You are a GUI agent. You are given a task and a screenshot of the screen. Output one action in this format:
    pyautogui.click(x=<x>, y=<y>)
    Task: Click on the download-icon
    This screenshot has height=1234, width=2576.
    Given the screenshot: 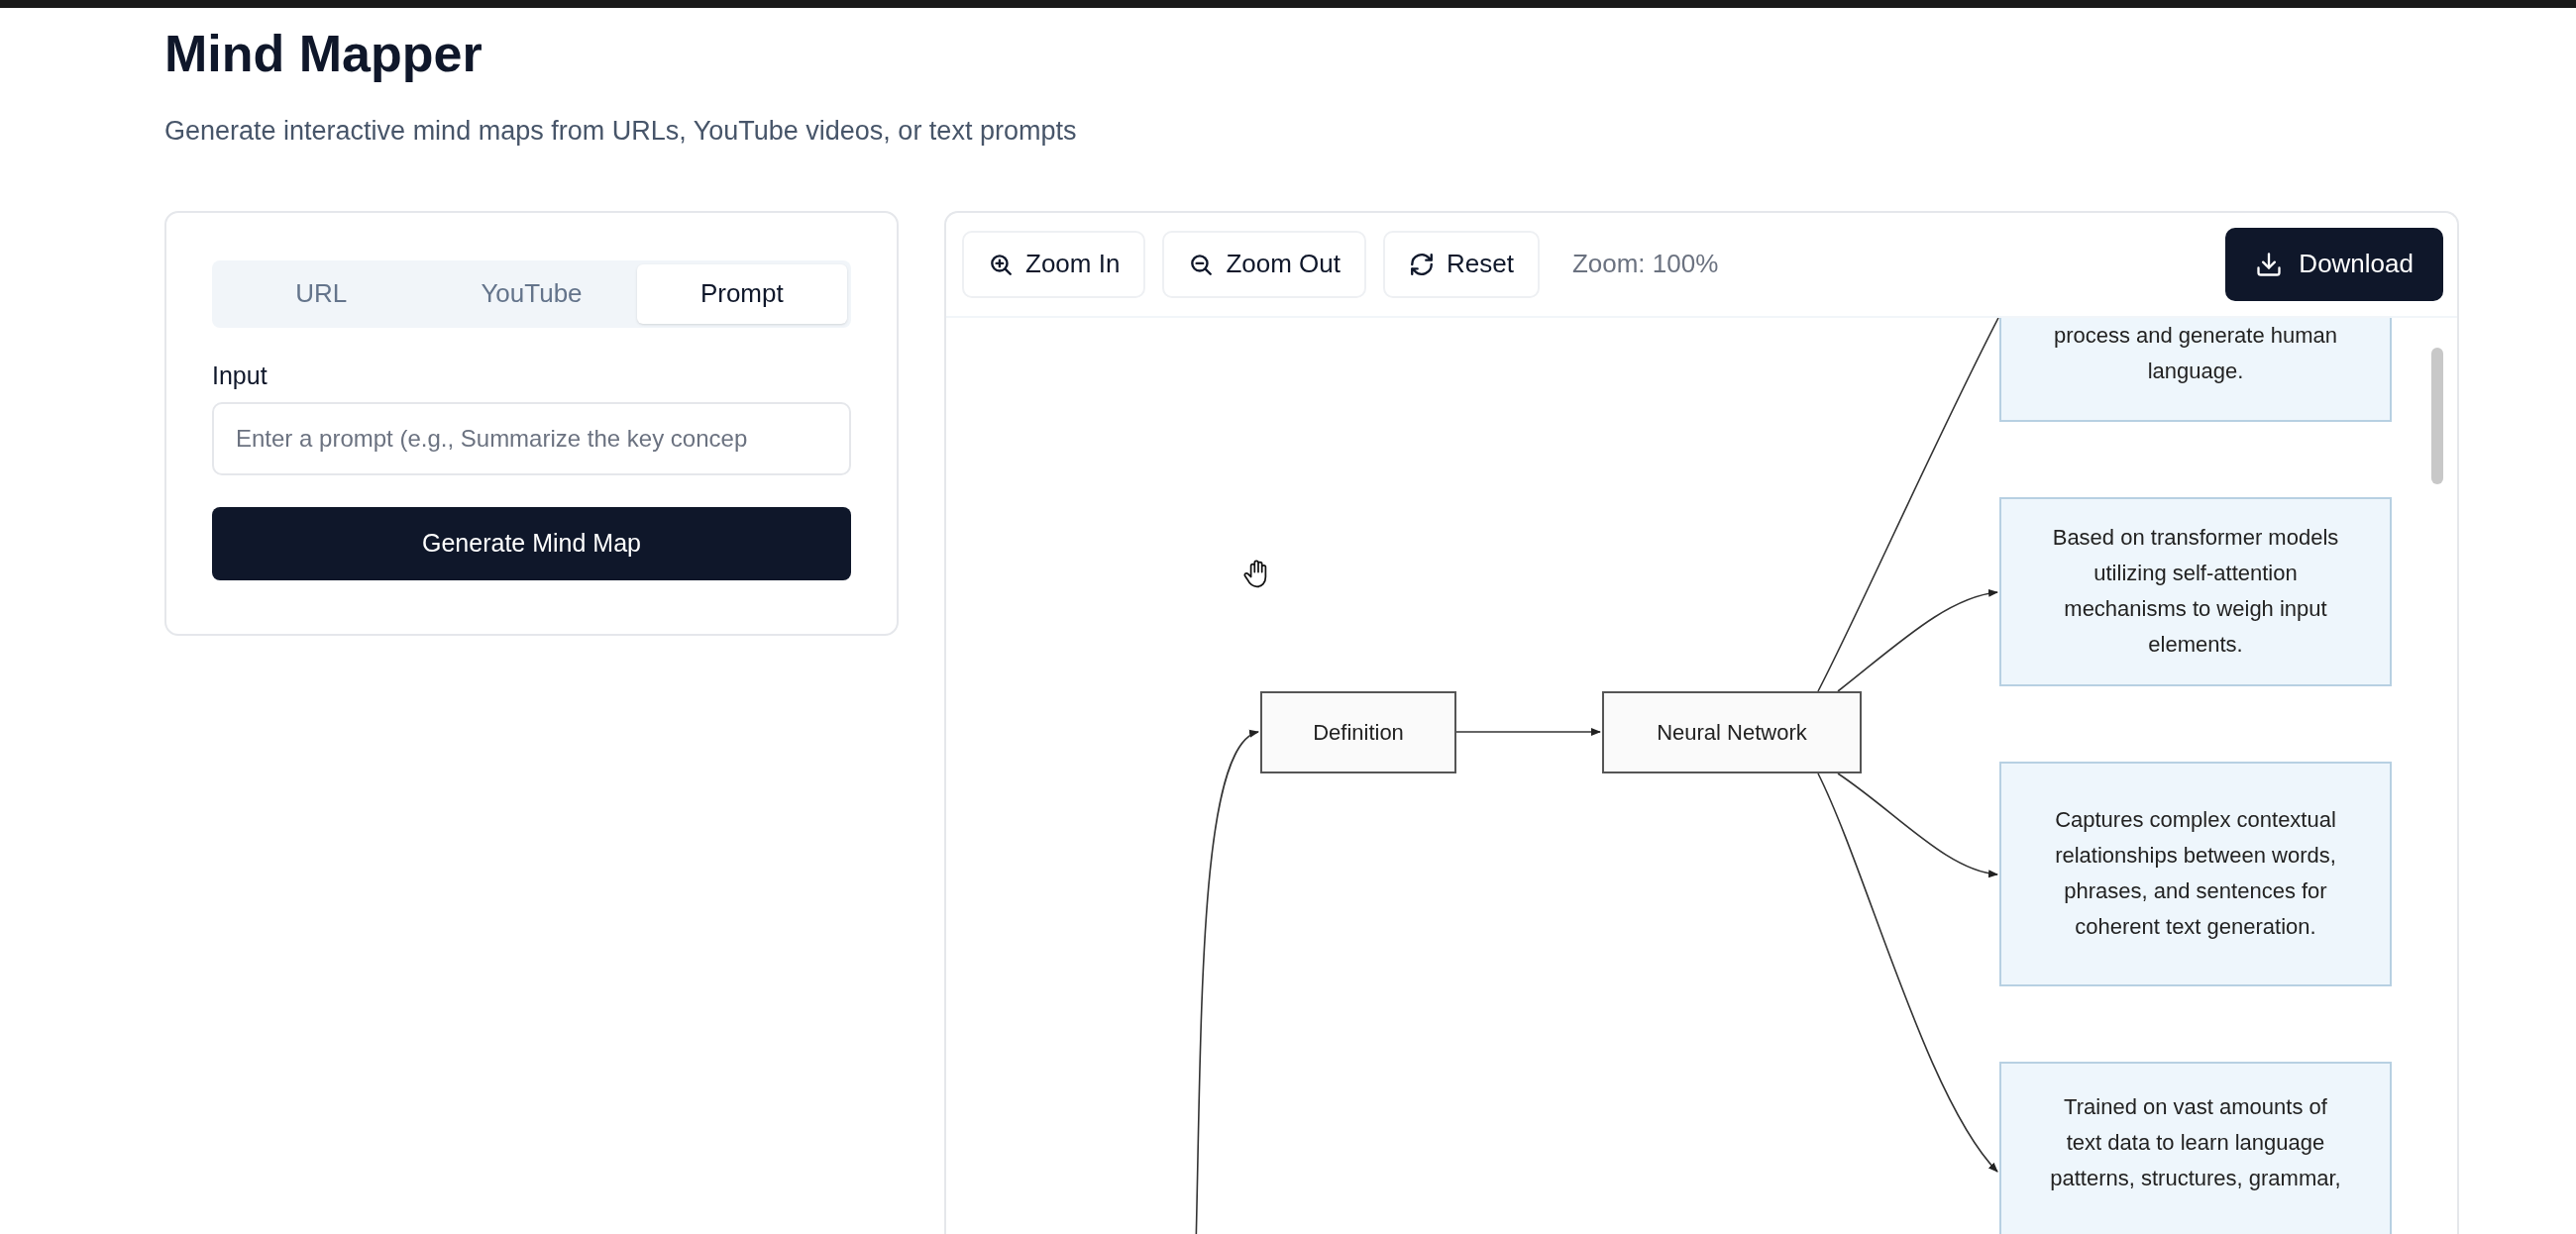 What is the action you would take?
    pyautogui.click(x=2269, y=264)
    